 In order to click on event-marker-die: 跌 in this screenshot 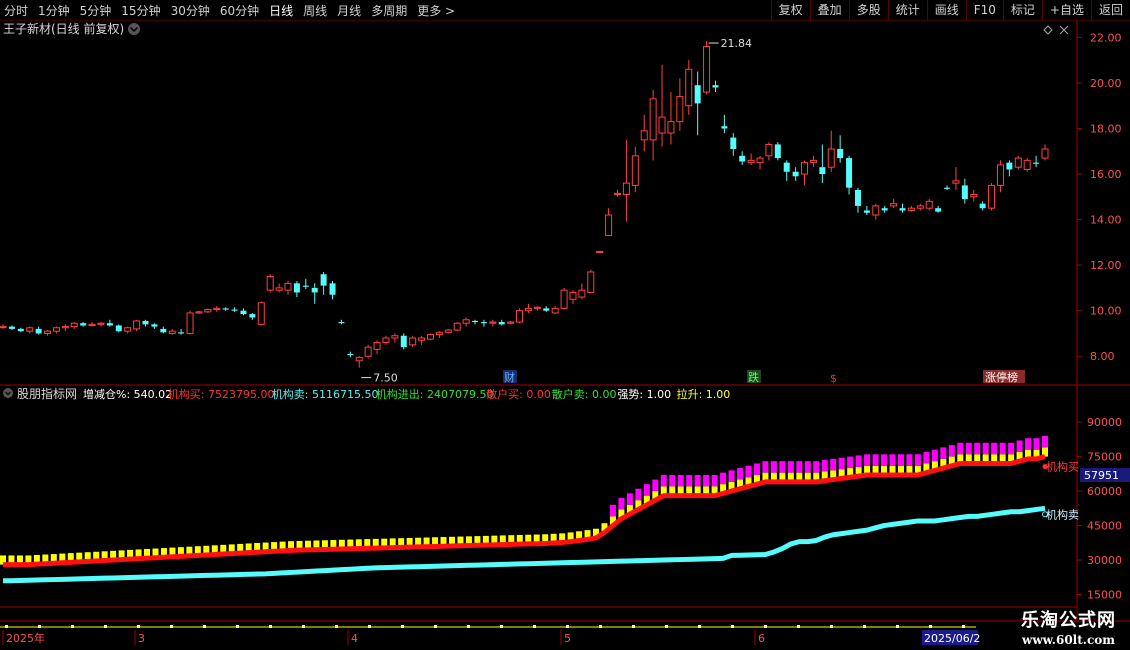, I will do `click(754, 377)`.